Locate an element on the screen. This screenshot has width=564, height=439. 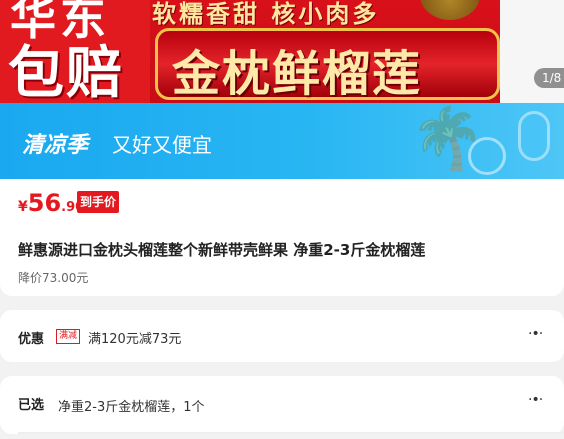
price-integer: 56 is located at coordinates (44, 203).